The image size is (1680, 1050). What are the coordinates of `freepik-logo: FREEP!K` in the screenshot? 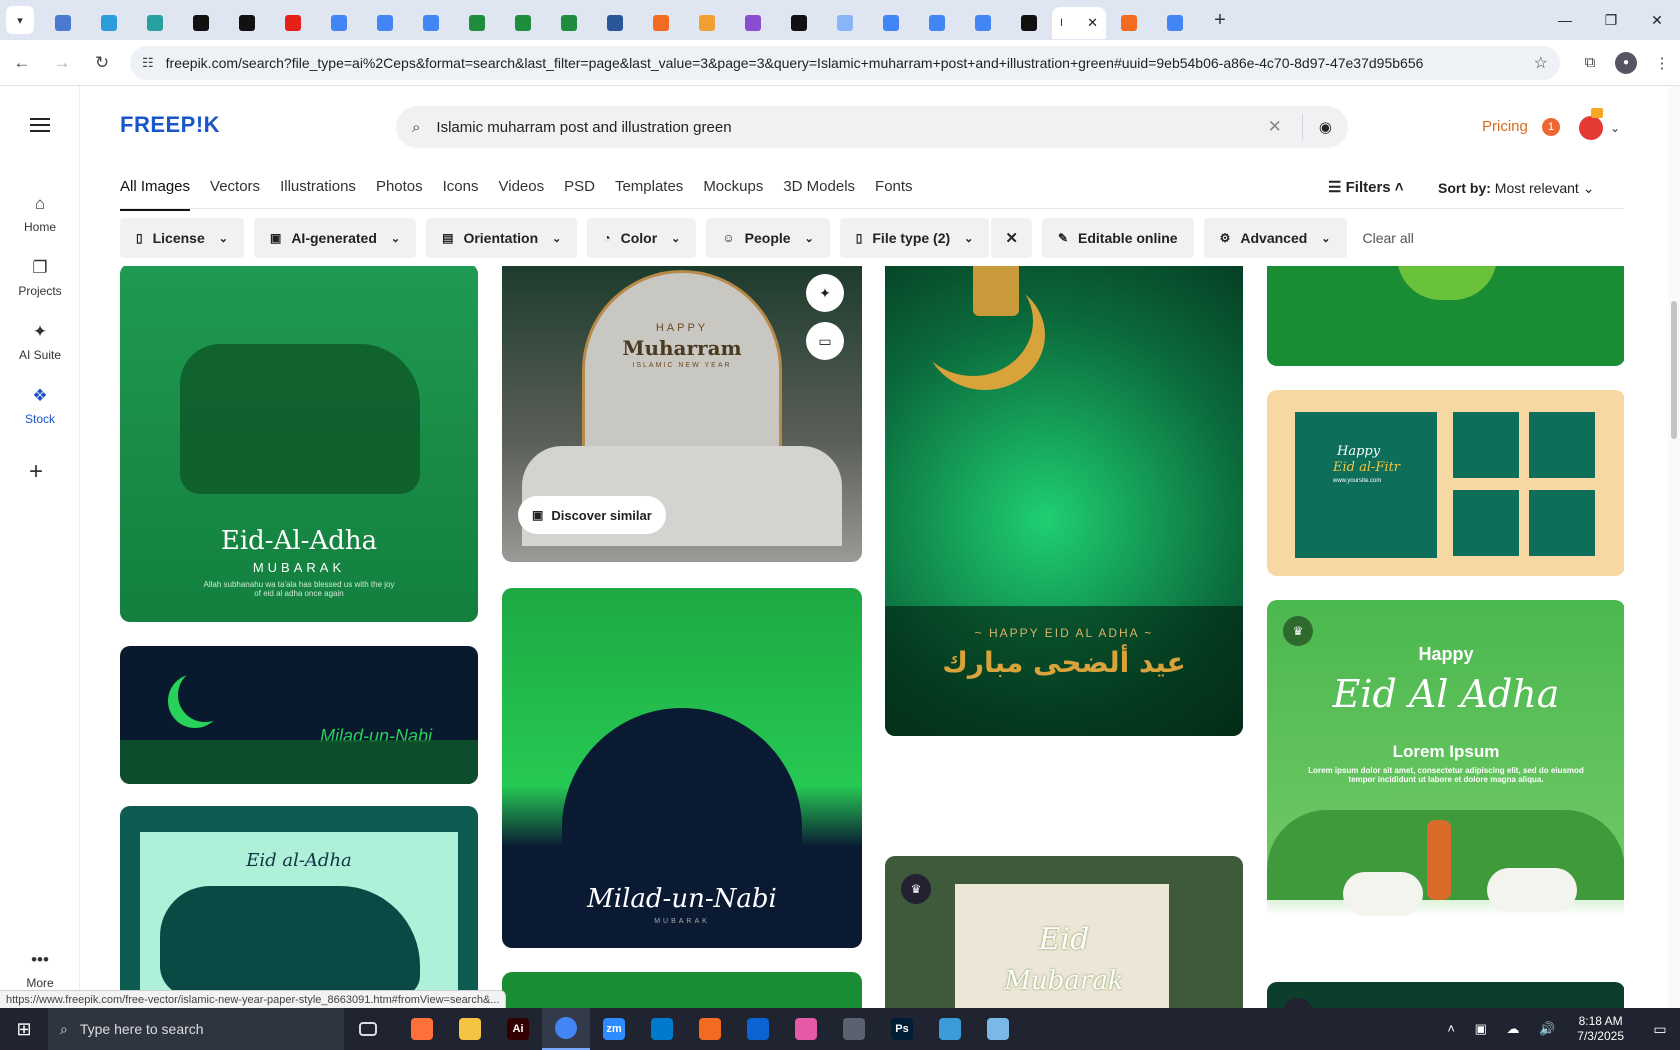 It's located at (170, 125).